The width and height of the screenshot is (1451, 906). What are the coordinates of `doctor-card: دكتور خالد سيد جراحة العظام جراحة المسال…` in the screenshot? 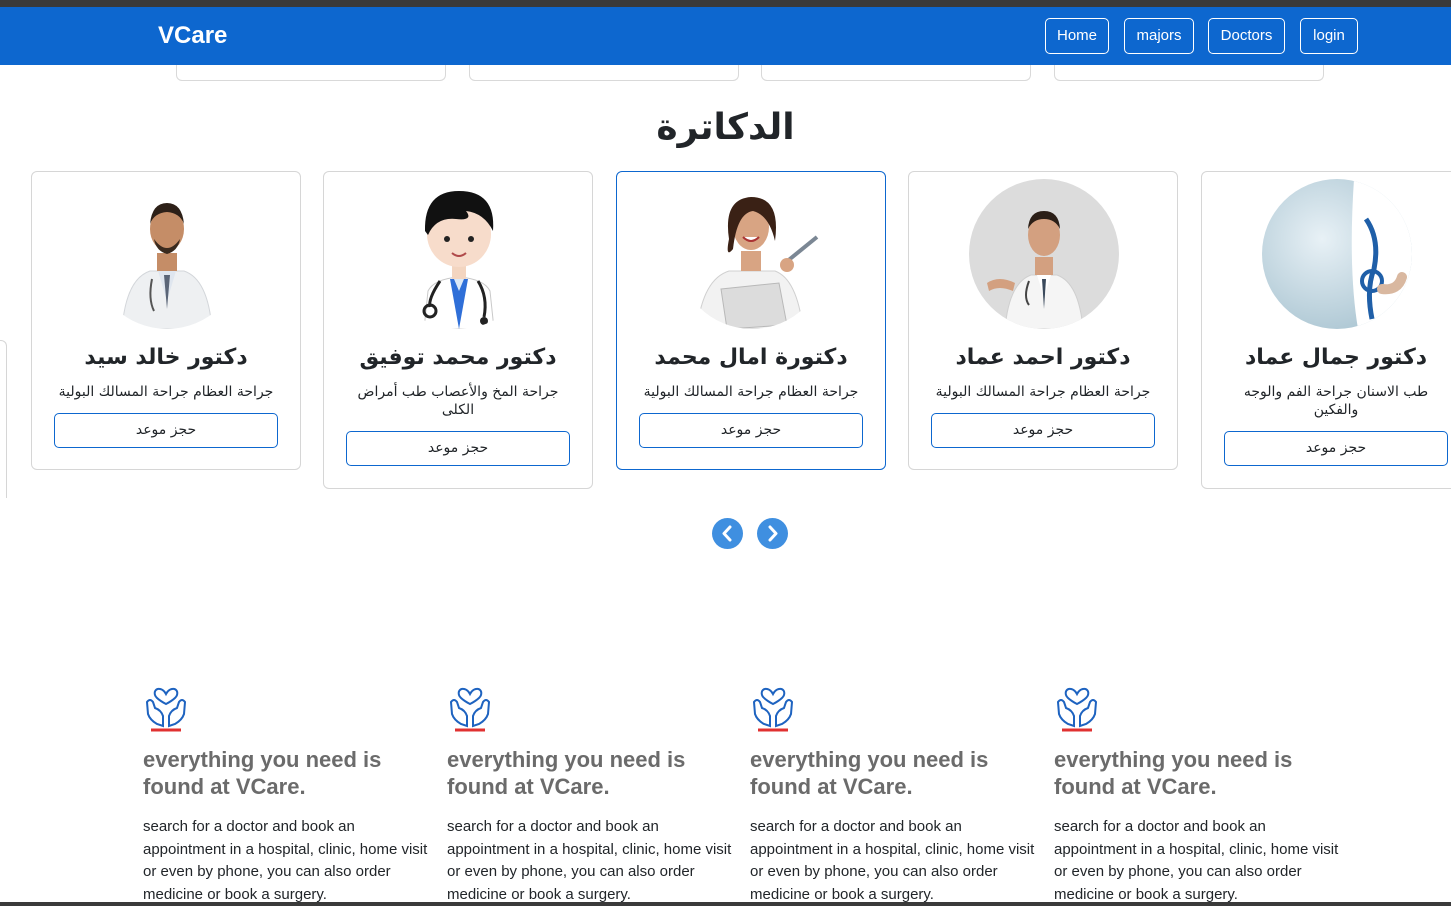 It's located at (166, 320).